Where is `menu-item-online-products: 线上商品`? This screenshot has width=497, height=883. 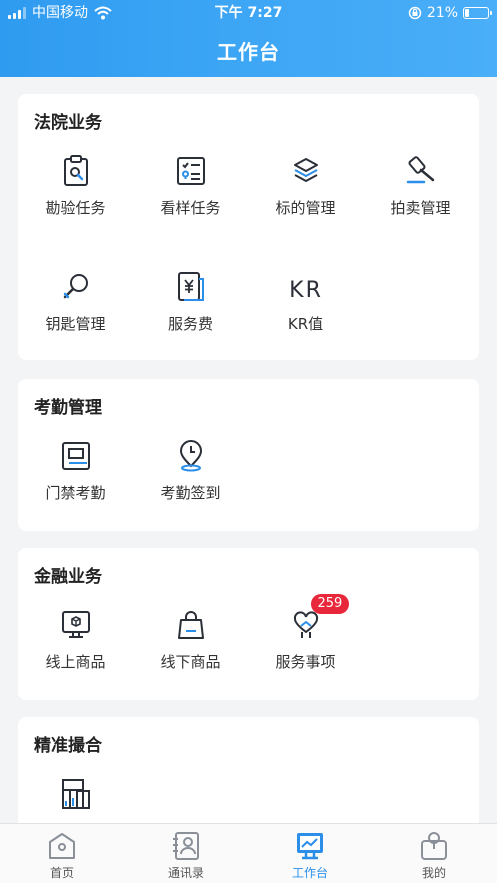
menu-item-online-products: 线上商品 is located at coordinates (75, 640).